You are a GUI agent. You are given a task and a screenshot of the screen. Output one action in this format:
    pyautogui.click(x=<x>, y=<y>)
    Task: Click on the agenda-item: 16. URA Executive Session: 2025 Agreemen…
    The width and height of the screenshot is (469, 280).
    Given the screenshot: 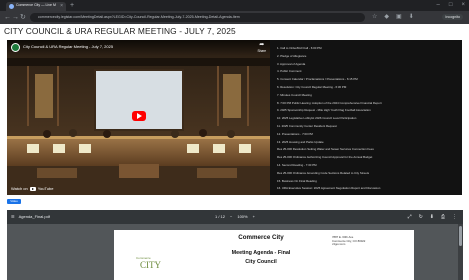 What is the action you would take?
    pyautogui.click(x=368, y=188)
    